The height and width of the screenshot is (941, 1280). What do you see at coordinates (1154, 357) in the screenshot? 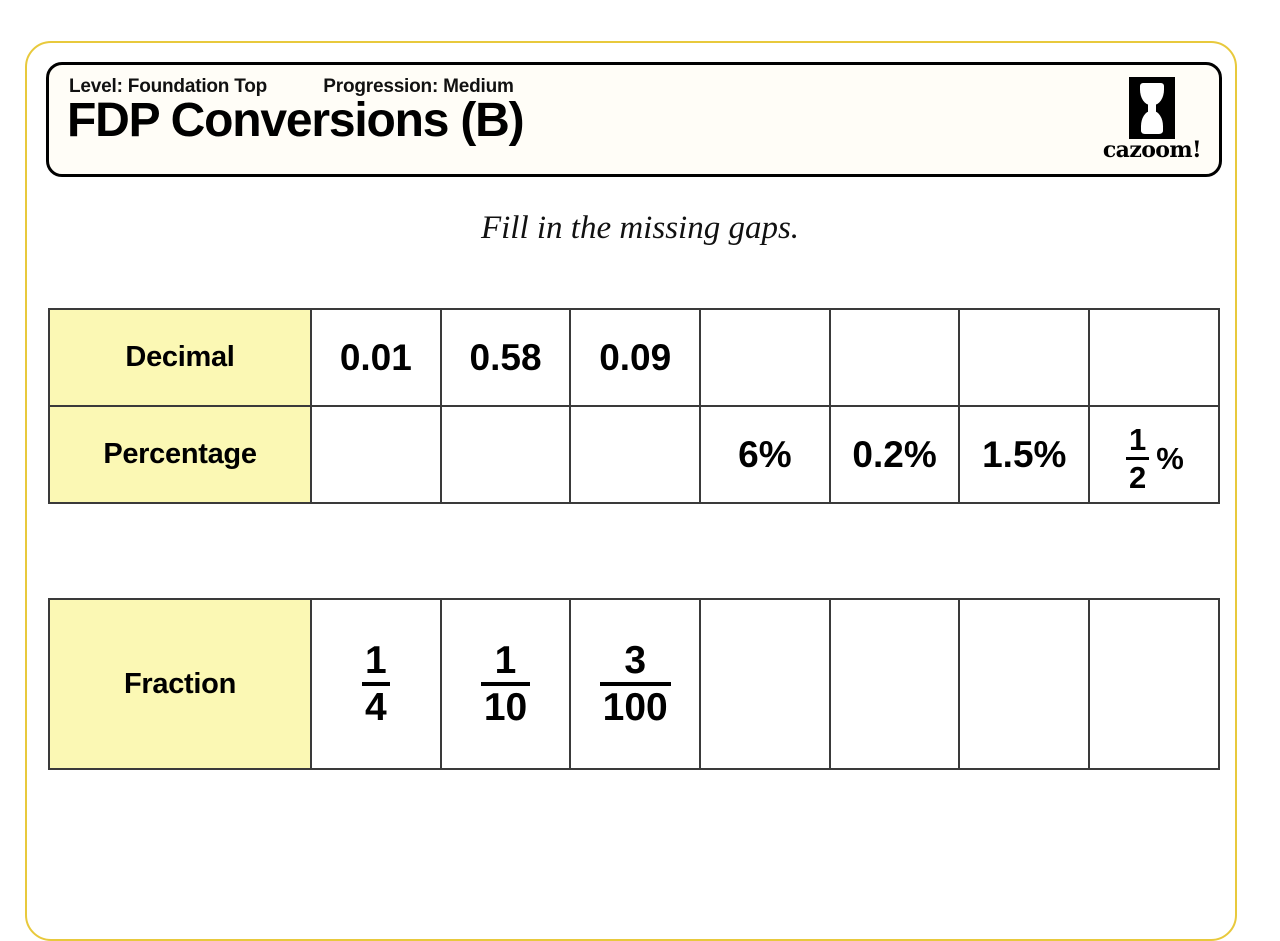
I see `decimal-cell-7-blank` at bounding box center [1154, 357].